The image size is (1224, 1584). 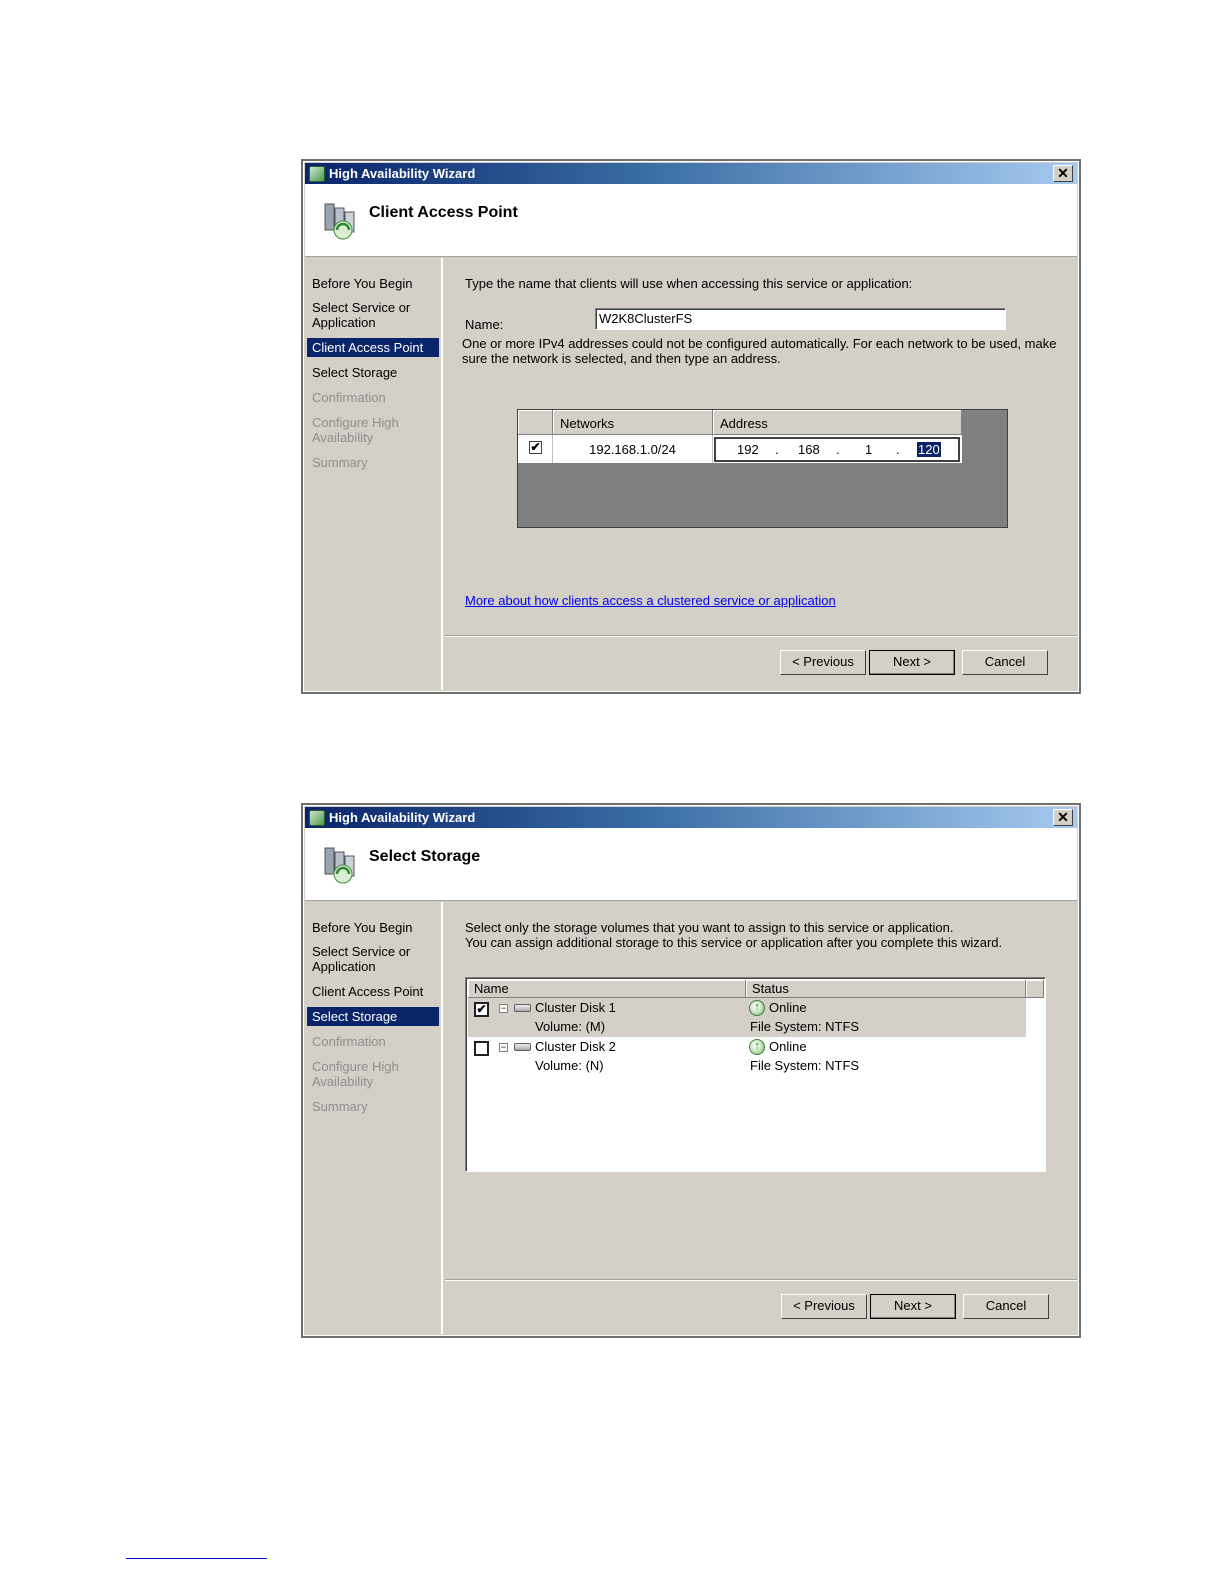 I want to click on disk-volume: Volume: (N), so click(x=569, y=1065).